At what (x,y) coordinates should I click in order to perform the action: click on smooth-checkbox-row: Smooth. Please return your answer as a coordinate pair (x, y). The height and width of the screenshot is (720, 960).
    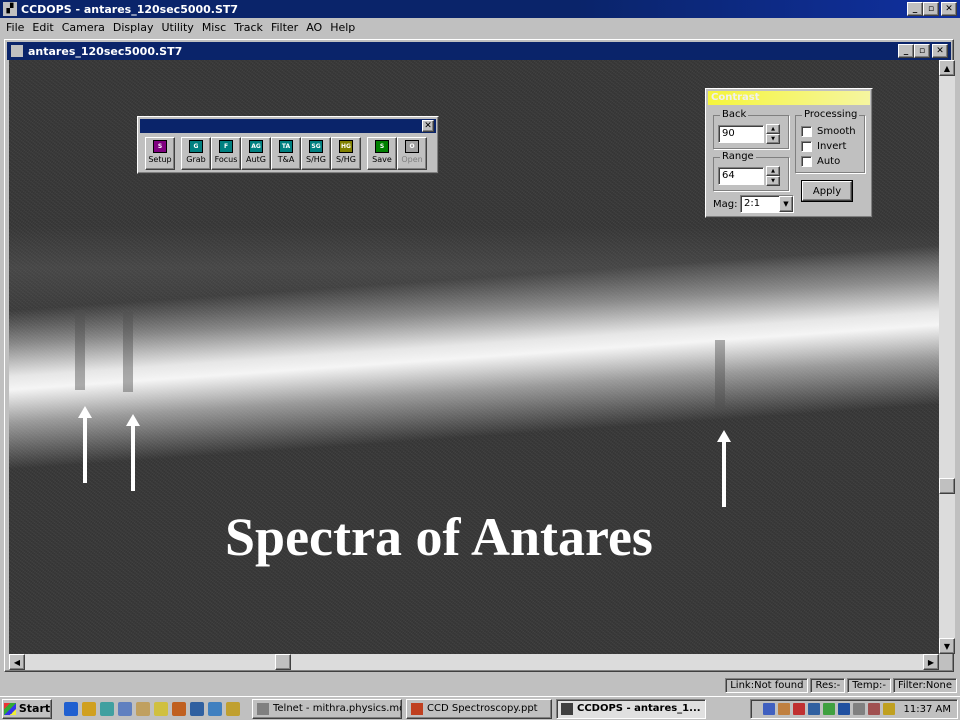
    Looking at the image, I should click on (828, 131).